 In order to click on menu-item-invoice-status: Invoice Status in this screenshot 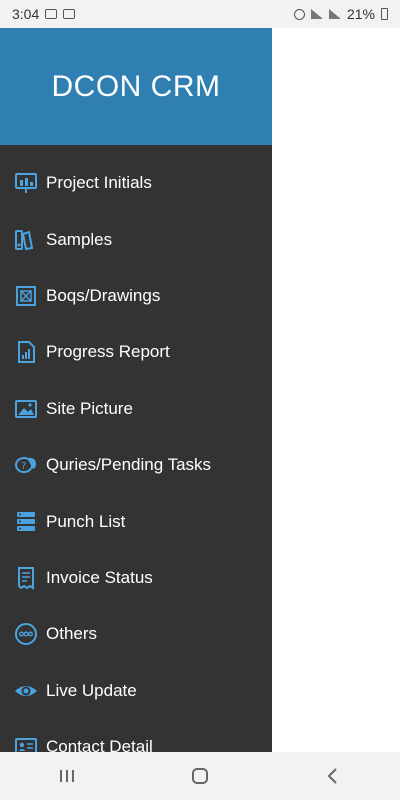, I will do `click(136, 578)`.